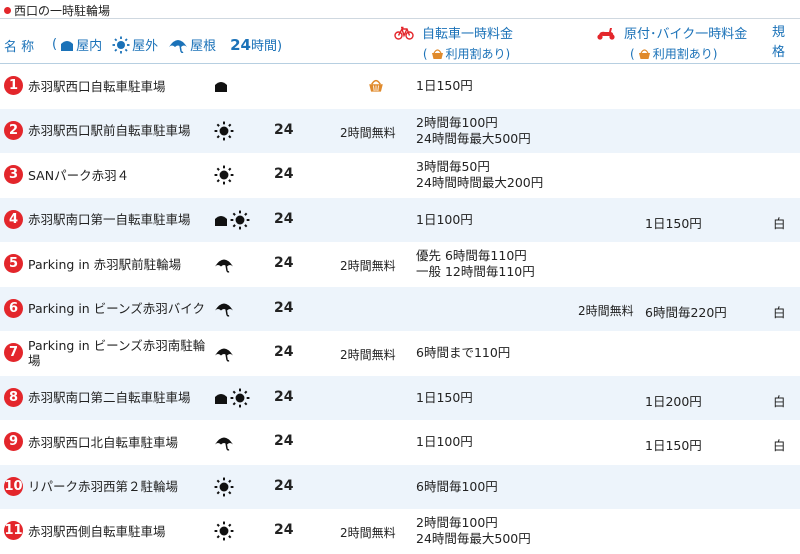 The width and height of the screenshot is (800, 554). Describe the element at coordinates (120, 220) in the screenshot. I see `parking-name: 赤羽駅南口第一自転車駐車場` at that location.